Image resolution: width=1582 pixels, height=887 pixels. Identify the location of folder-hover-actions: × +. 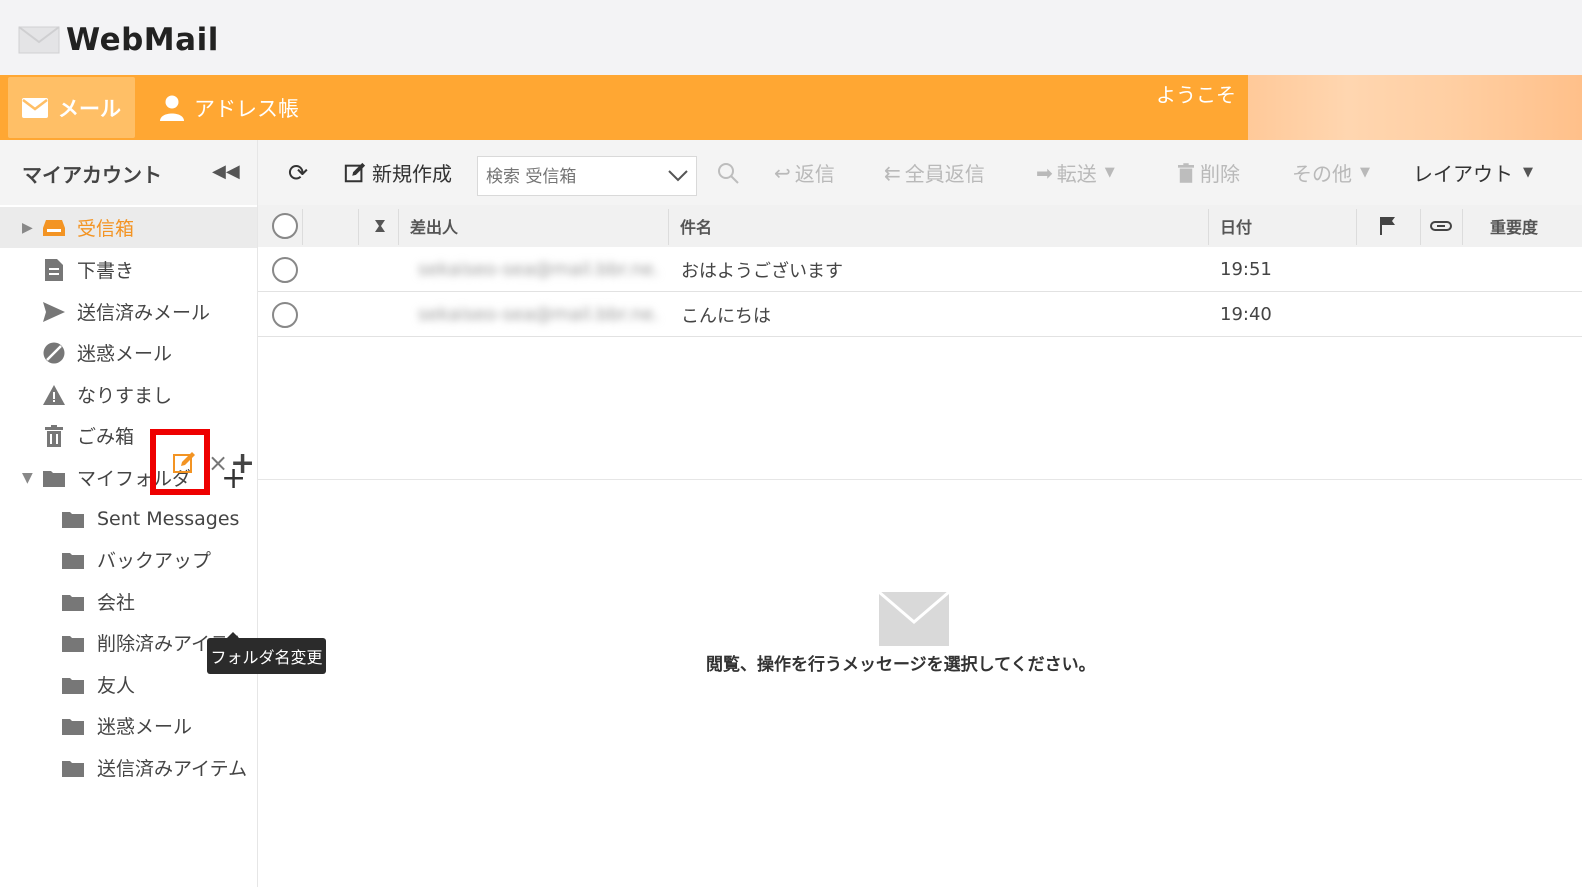
(203, 462).